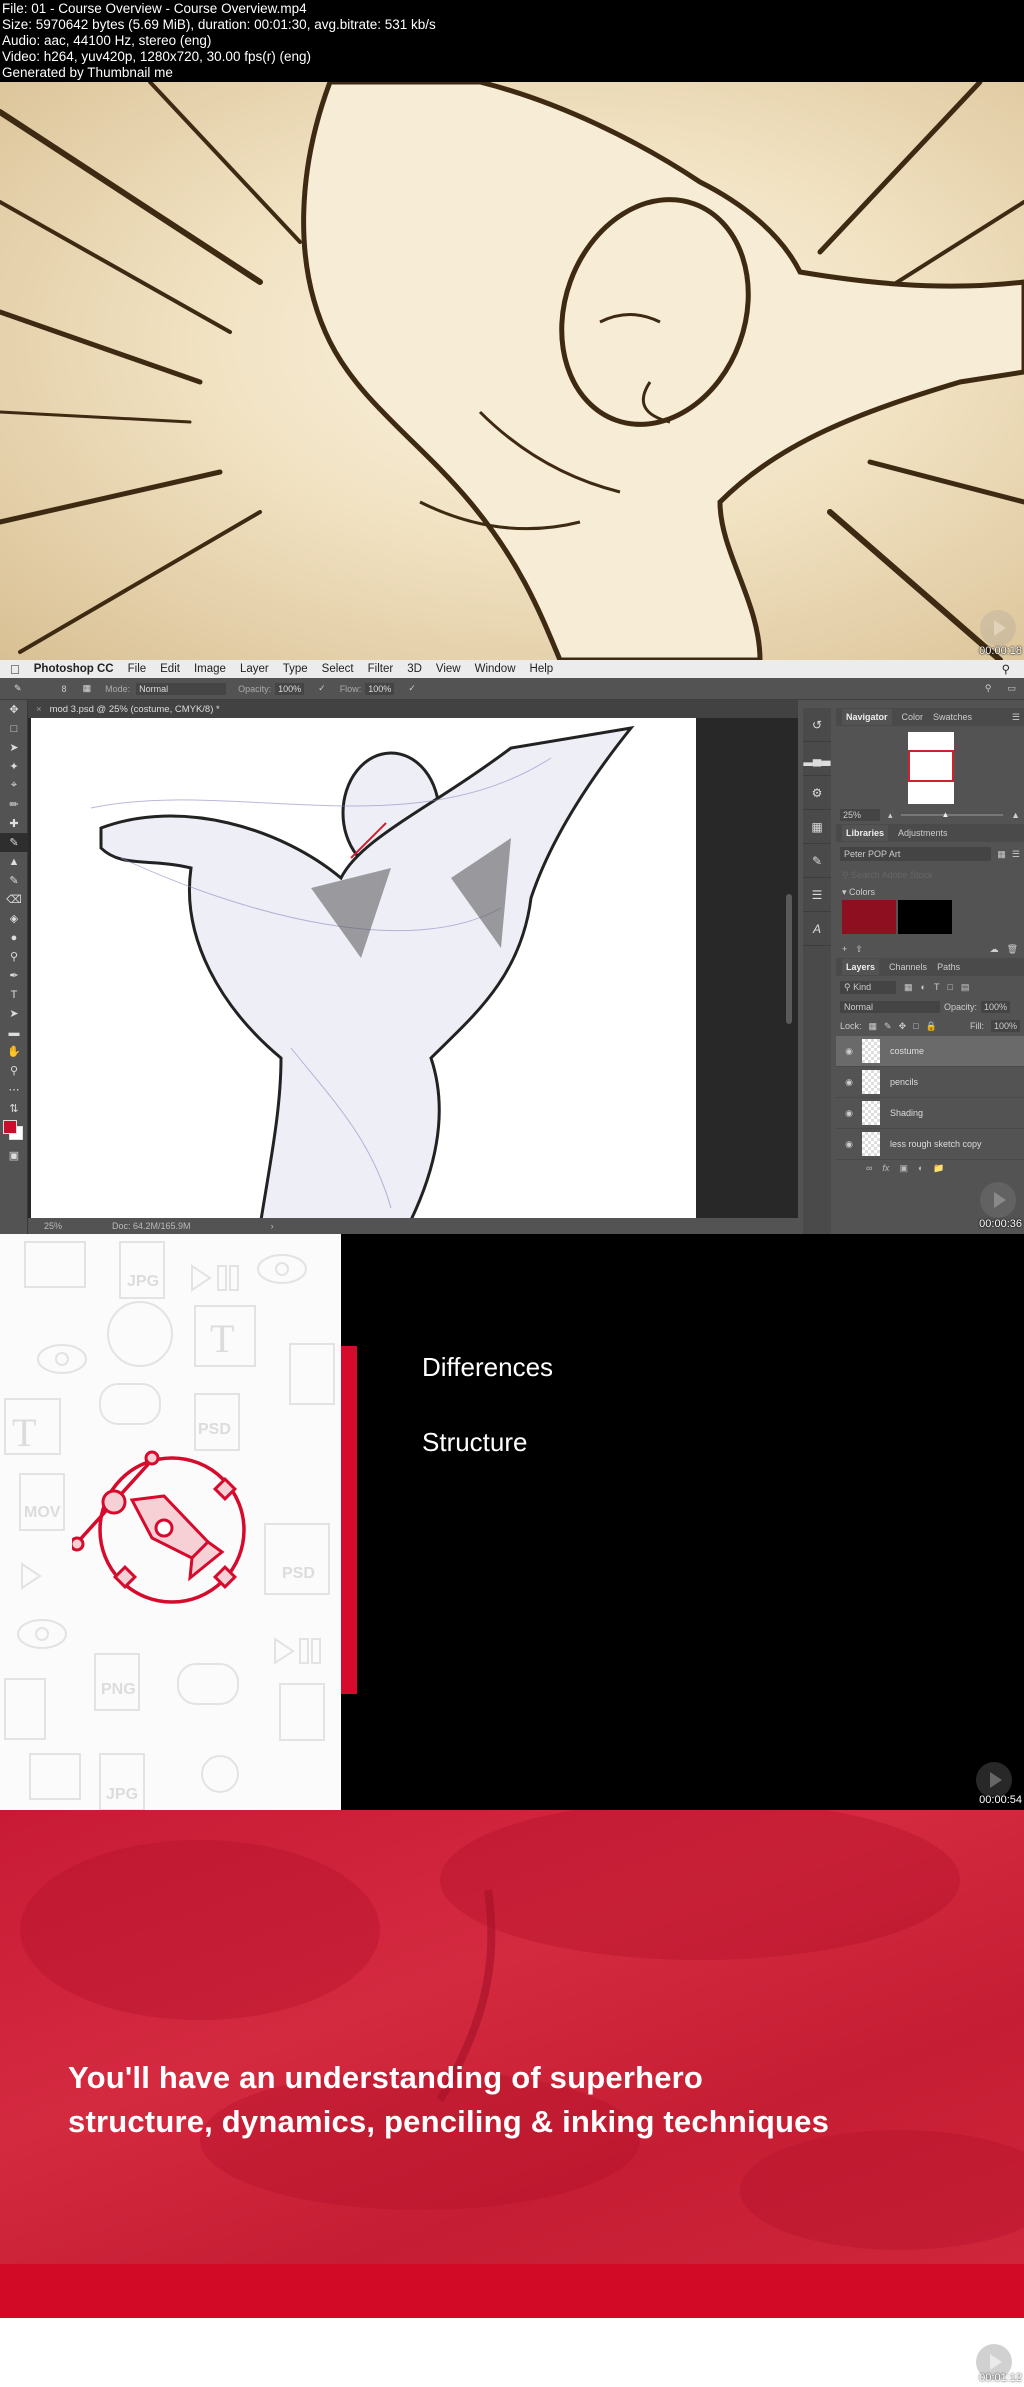  What do you see at coordinates (14, 766) in the screenshot?
I see `magic-wand-tool-icon: ✦` at bounding box center [14, 766].